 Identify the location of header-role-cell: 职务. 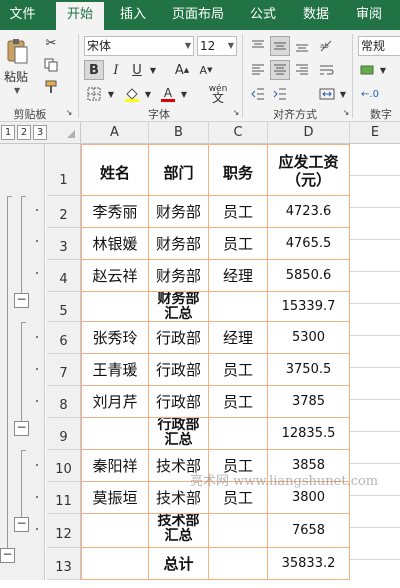
(238, 170).